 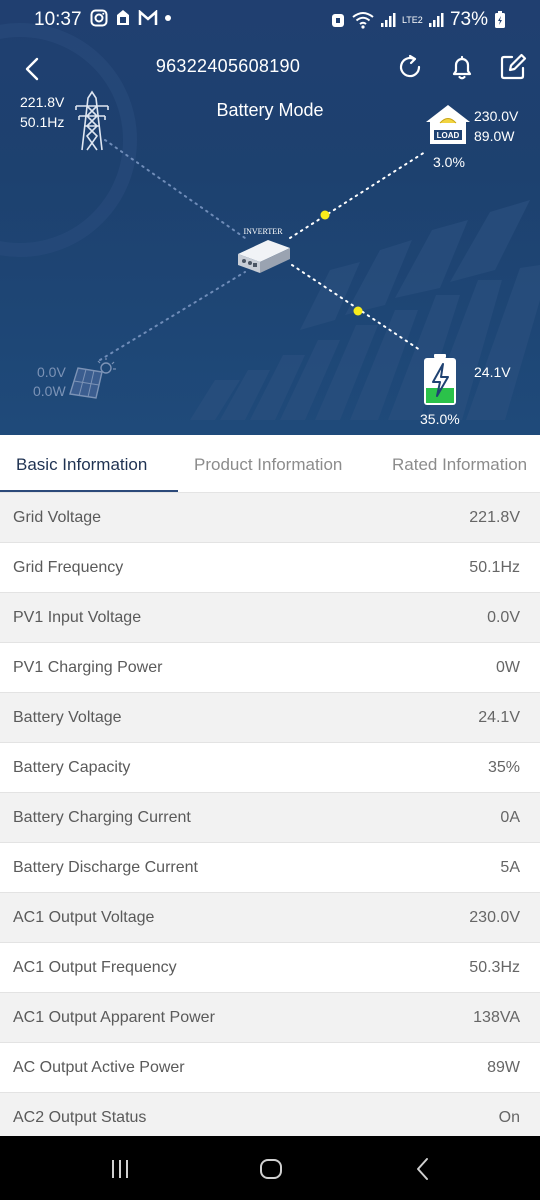 What do you see at coordinates (459, 465) in the screenshot?
I see `tab-rated-information: Rated Information` at bounding box center [459, 465].